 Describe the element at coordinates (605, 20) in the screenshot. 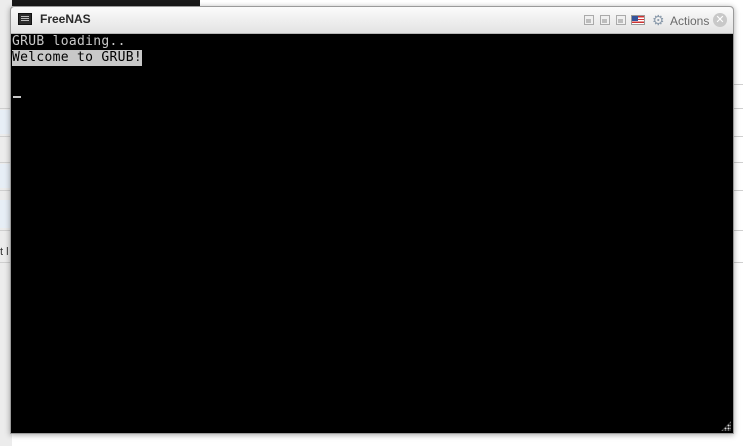

I see `restore-icon` at that location.